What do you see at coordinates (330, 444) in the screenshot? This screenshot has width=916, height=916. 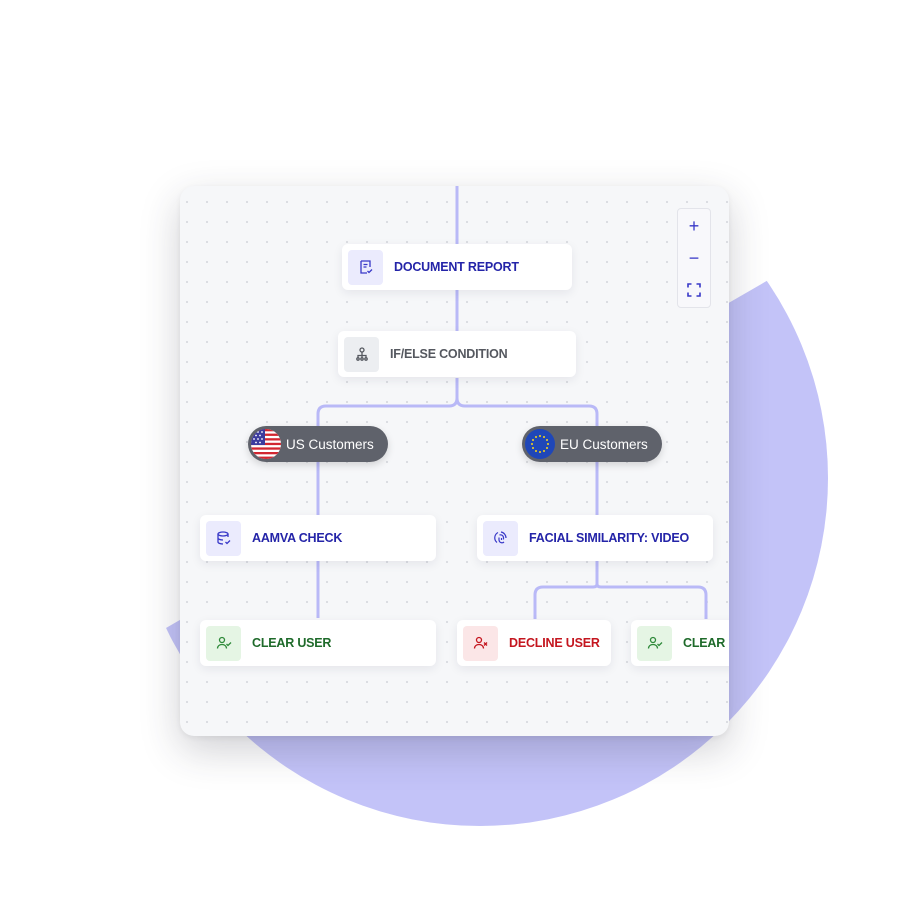 I see `branch-label: US Customers` at bounding box center [330, 444].